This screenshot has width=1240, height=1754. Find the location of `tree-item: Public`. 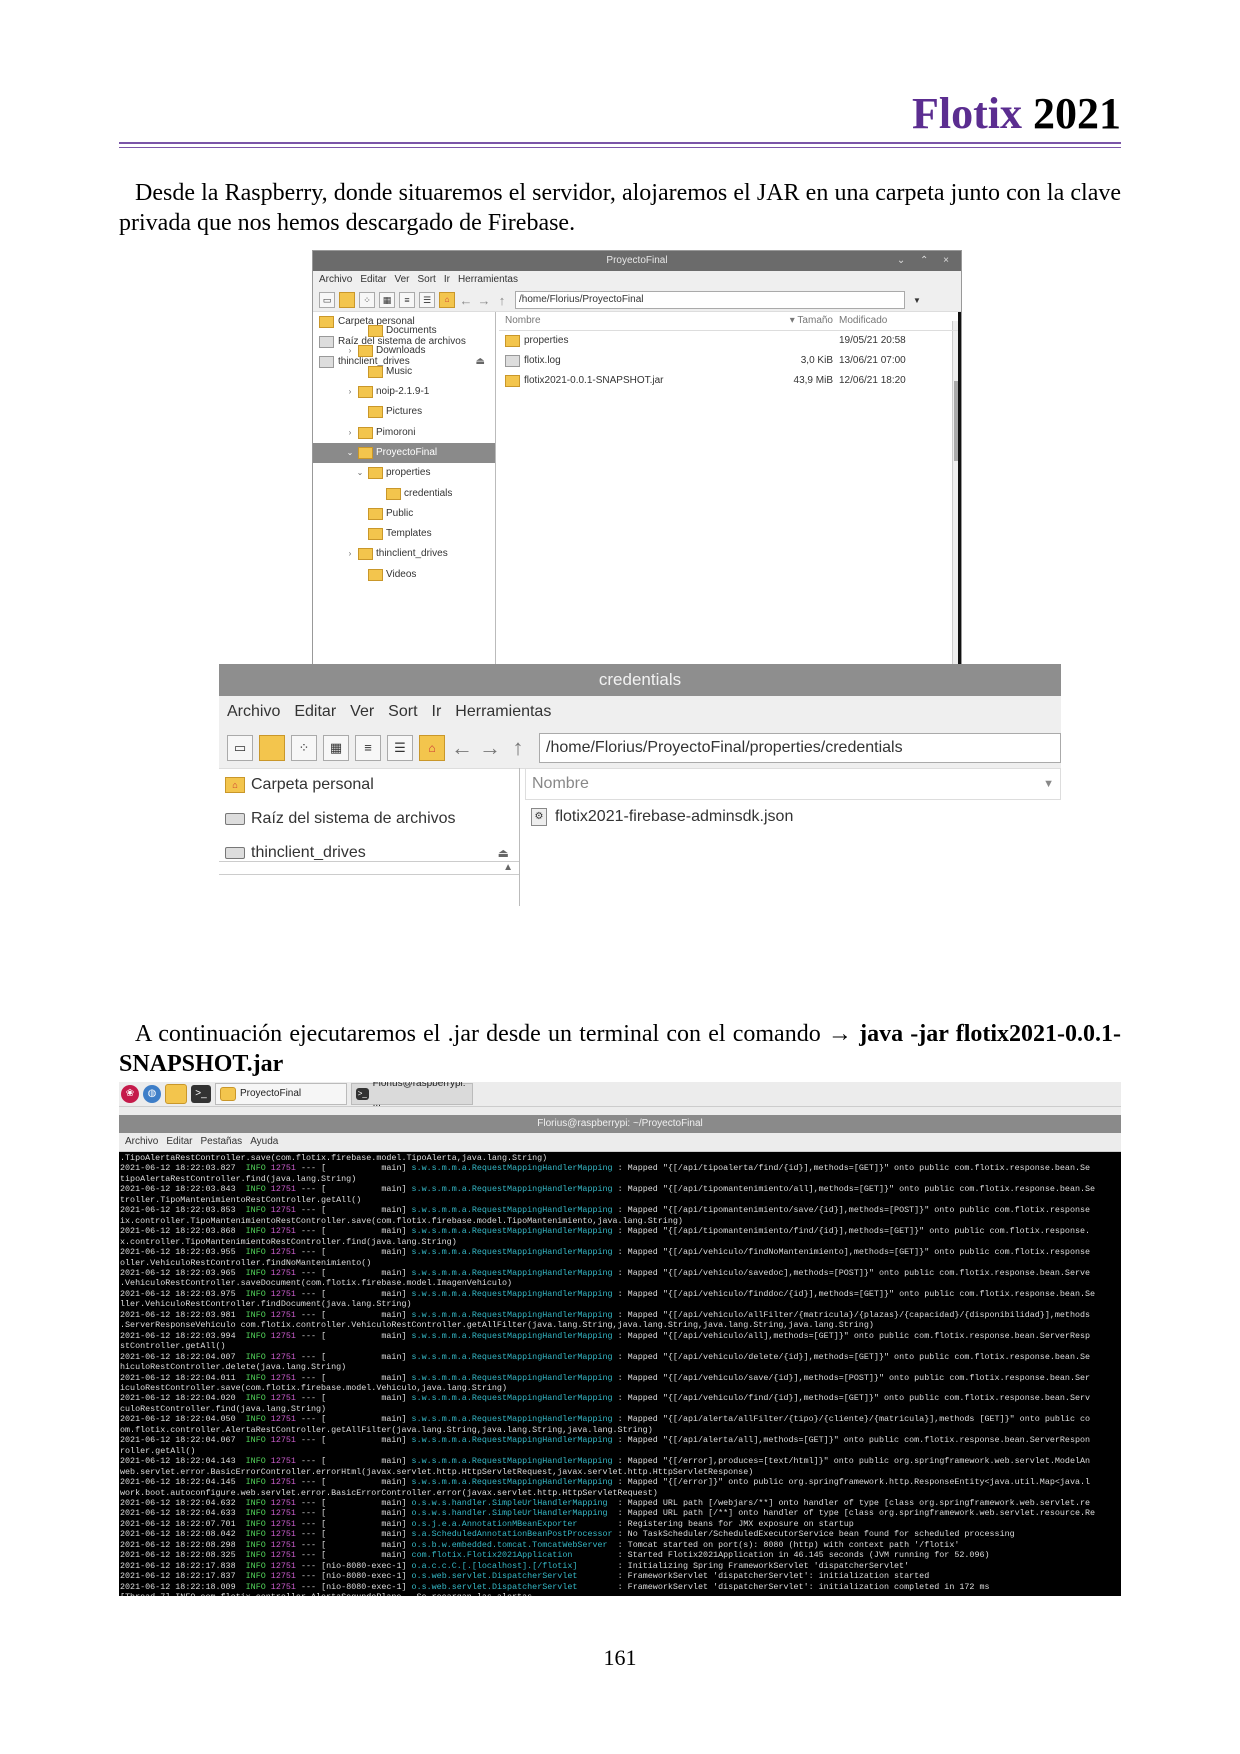

tree-item: Public is located at coordinates (404, 514).